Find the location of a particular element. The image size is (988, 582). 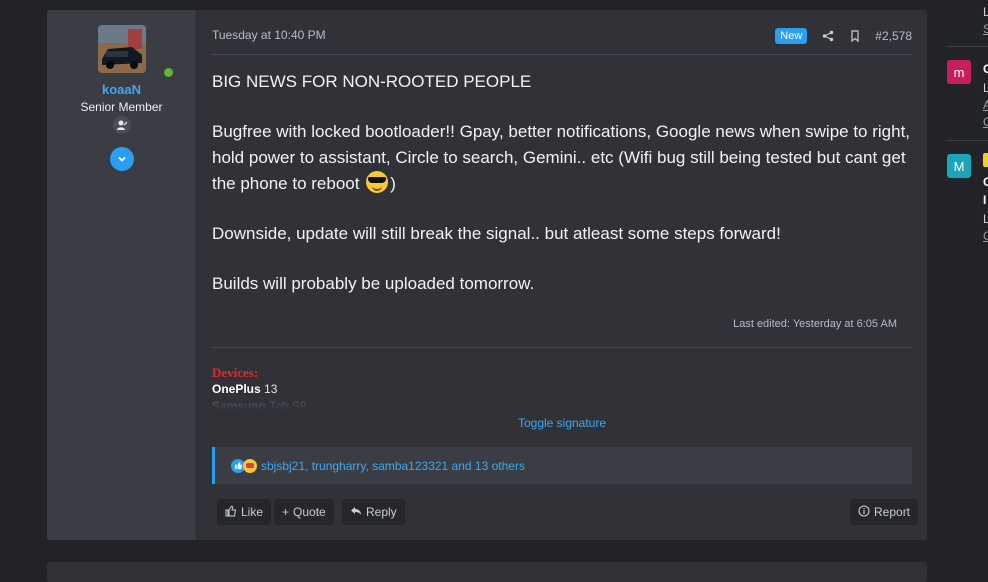

next-post is located at coordinates (487, 572).